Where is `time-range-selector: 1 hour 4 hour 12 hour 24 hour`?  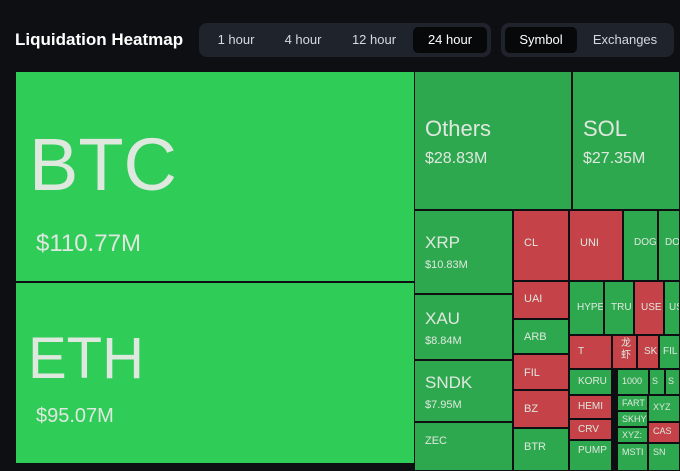
time-range-selector: 1 hour 4 hour 12 hour 24 hour is located at coordinates (345, 40).